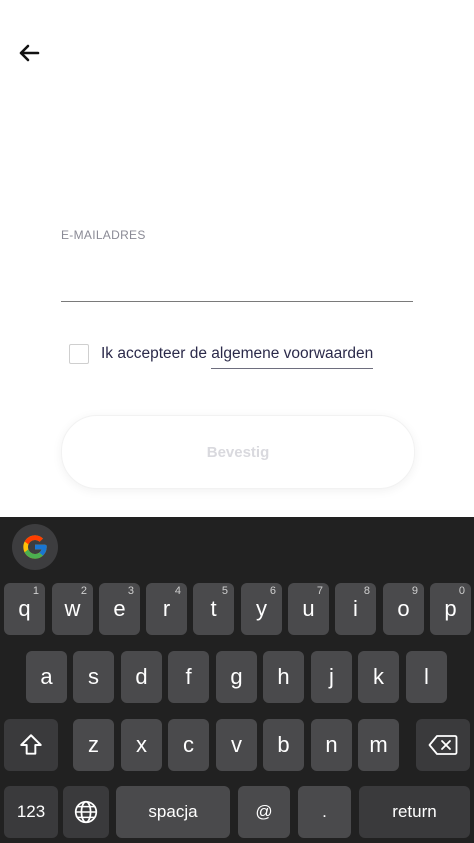 The width and height of the screenshot is (474, 843). Describe the element at coordinates (173, 812) in the screenshot. I see `space-key: spacja` at that location.